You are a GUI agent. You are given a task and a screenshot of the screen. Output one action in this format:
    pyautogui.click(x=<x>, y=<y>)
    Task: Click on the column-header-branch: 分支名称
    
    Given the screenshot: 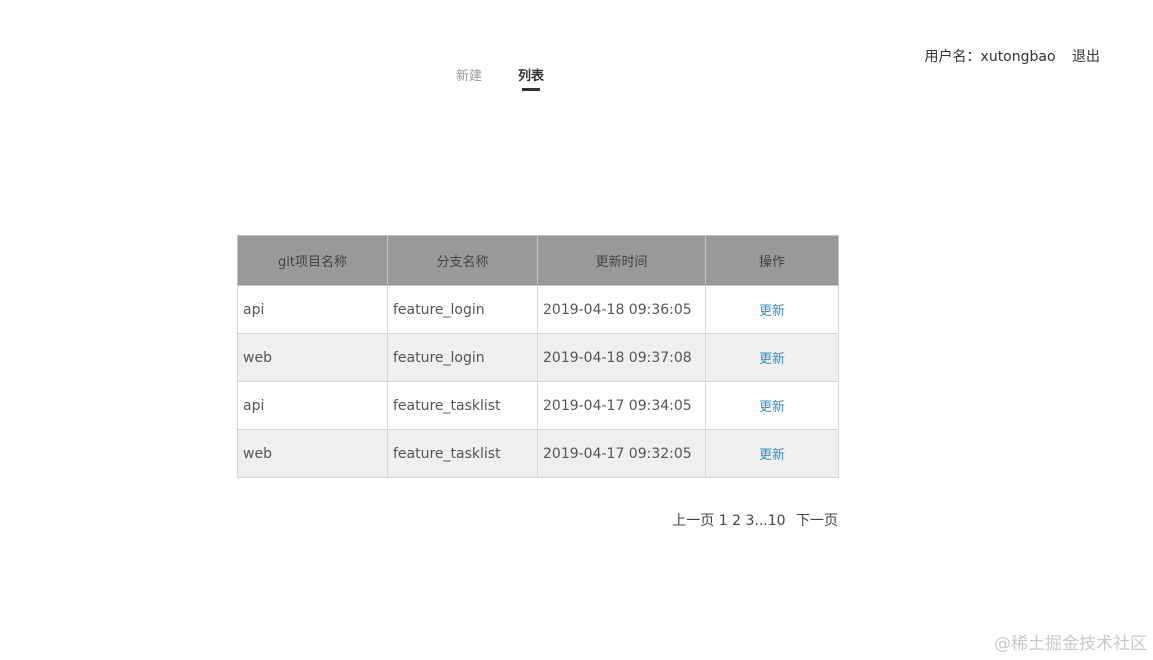 What is the action you would take?
    pyautogui.click(x=462, y=260)
    